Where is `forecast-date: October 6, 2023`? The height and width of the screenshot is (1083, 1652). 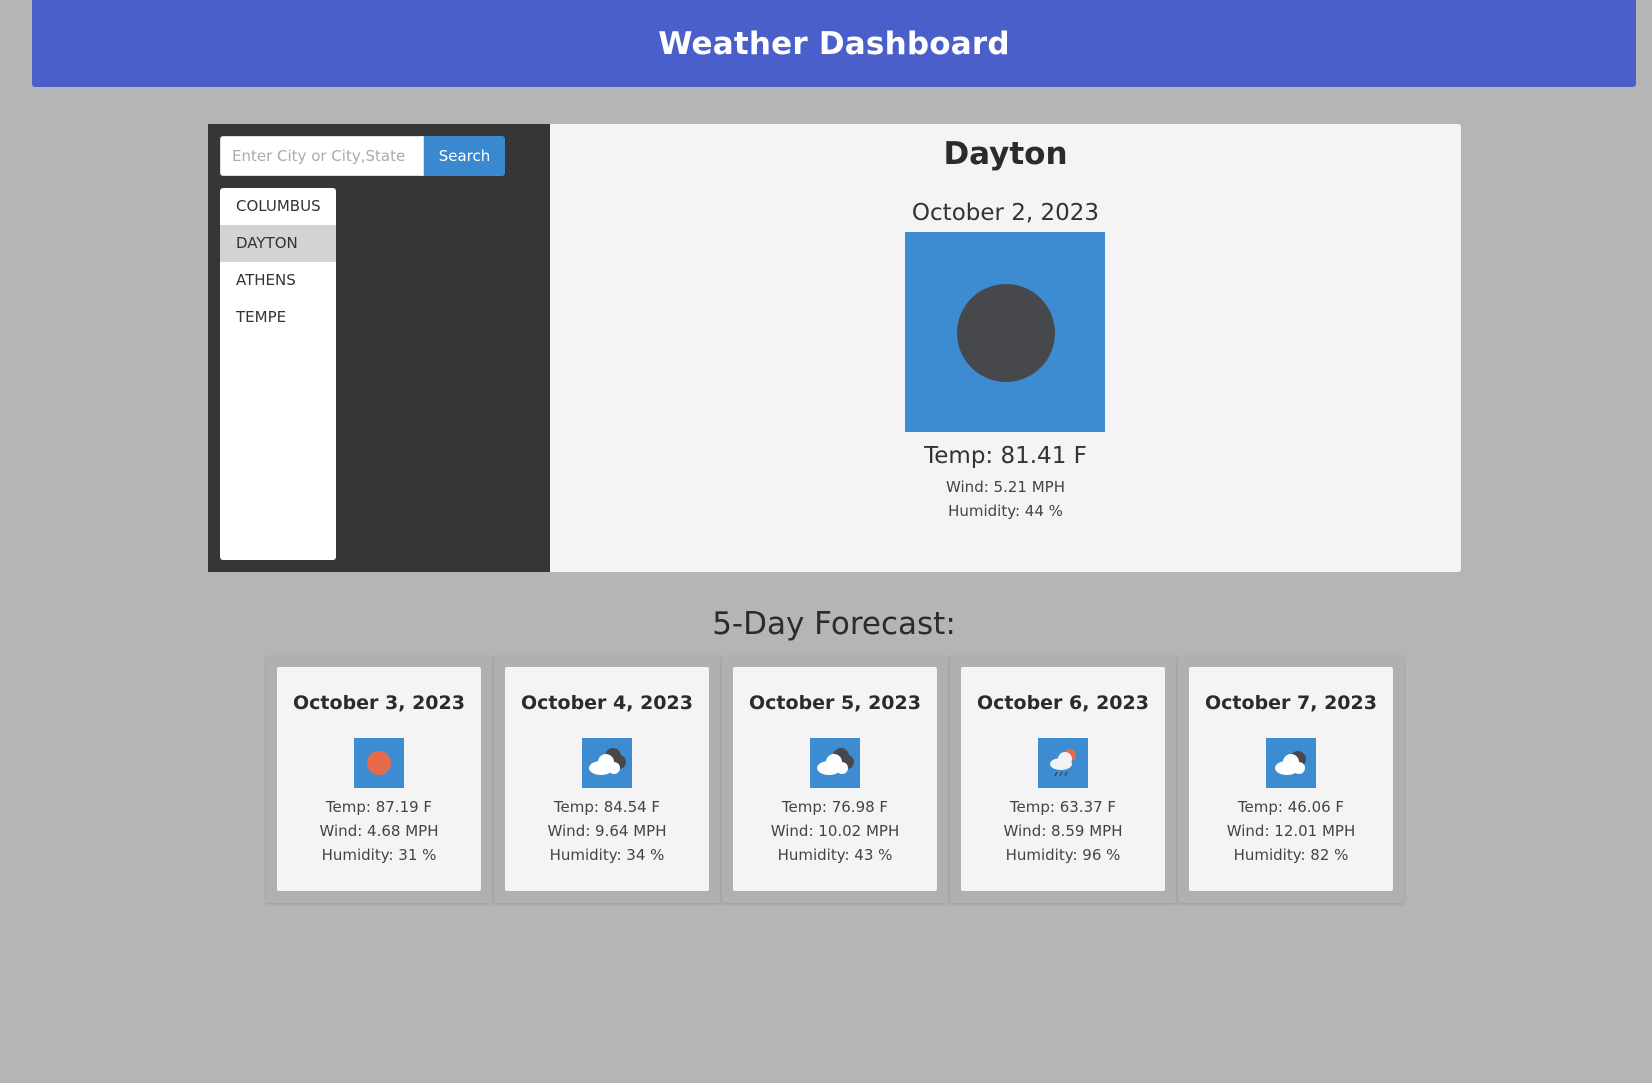
forecast-date: October 6, 2023 is located at coordinates (1063, 703).